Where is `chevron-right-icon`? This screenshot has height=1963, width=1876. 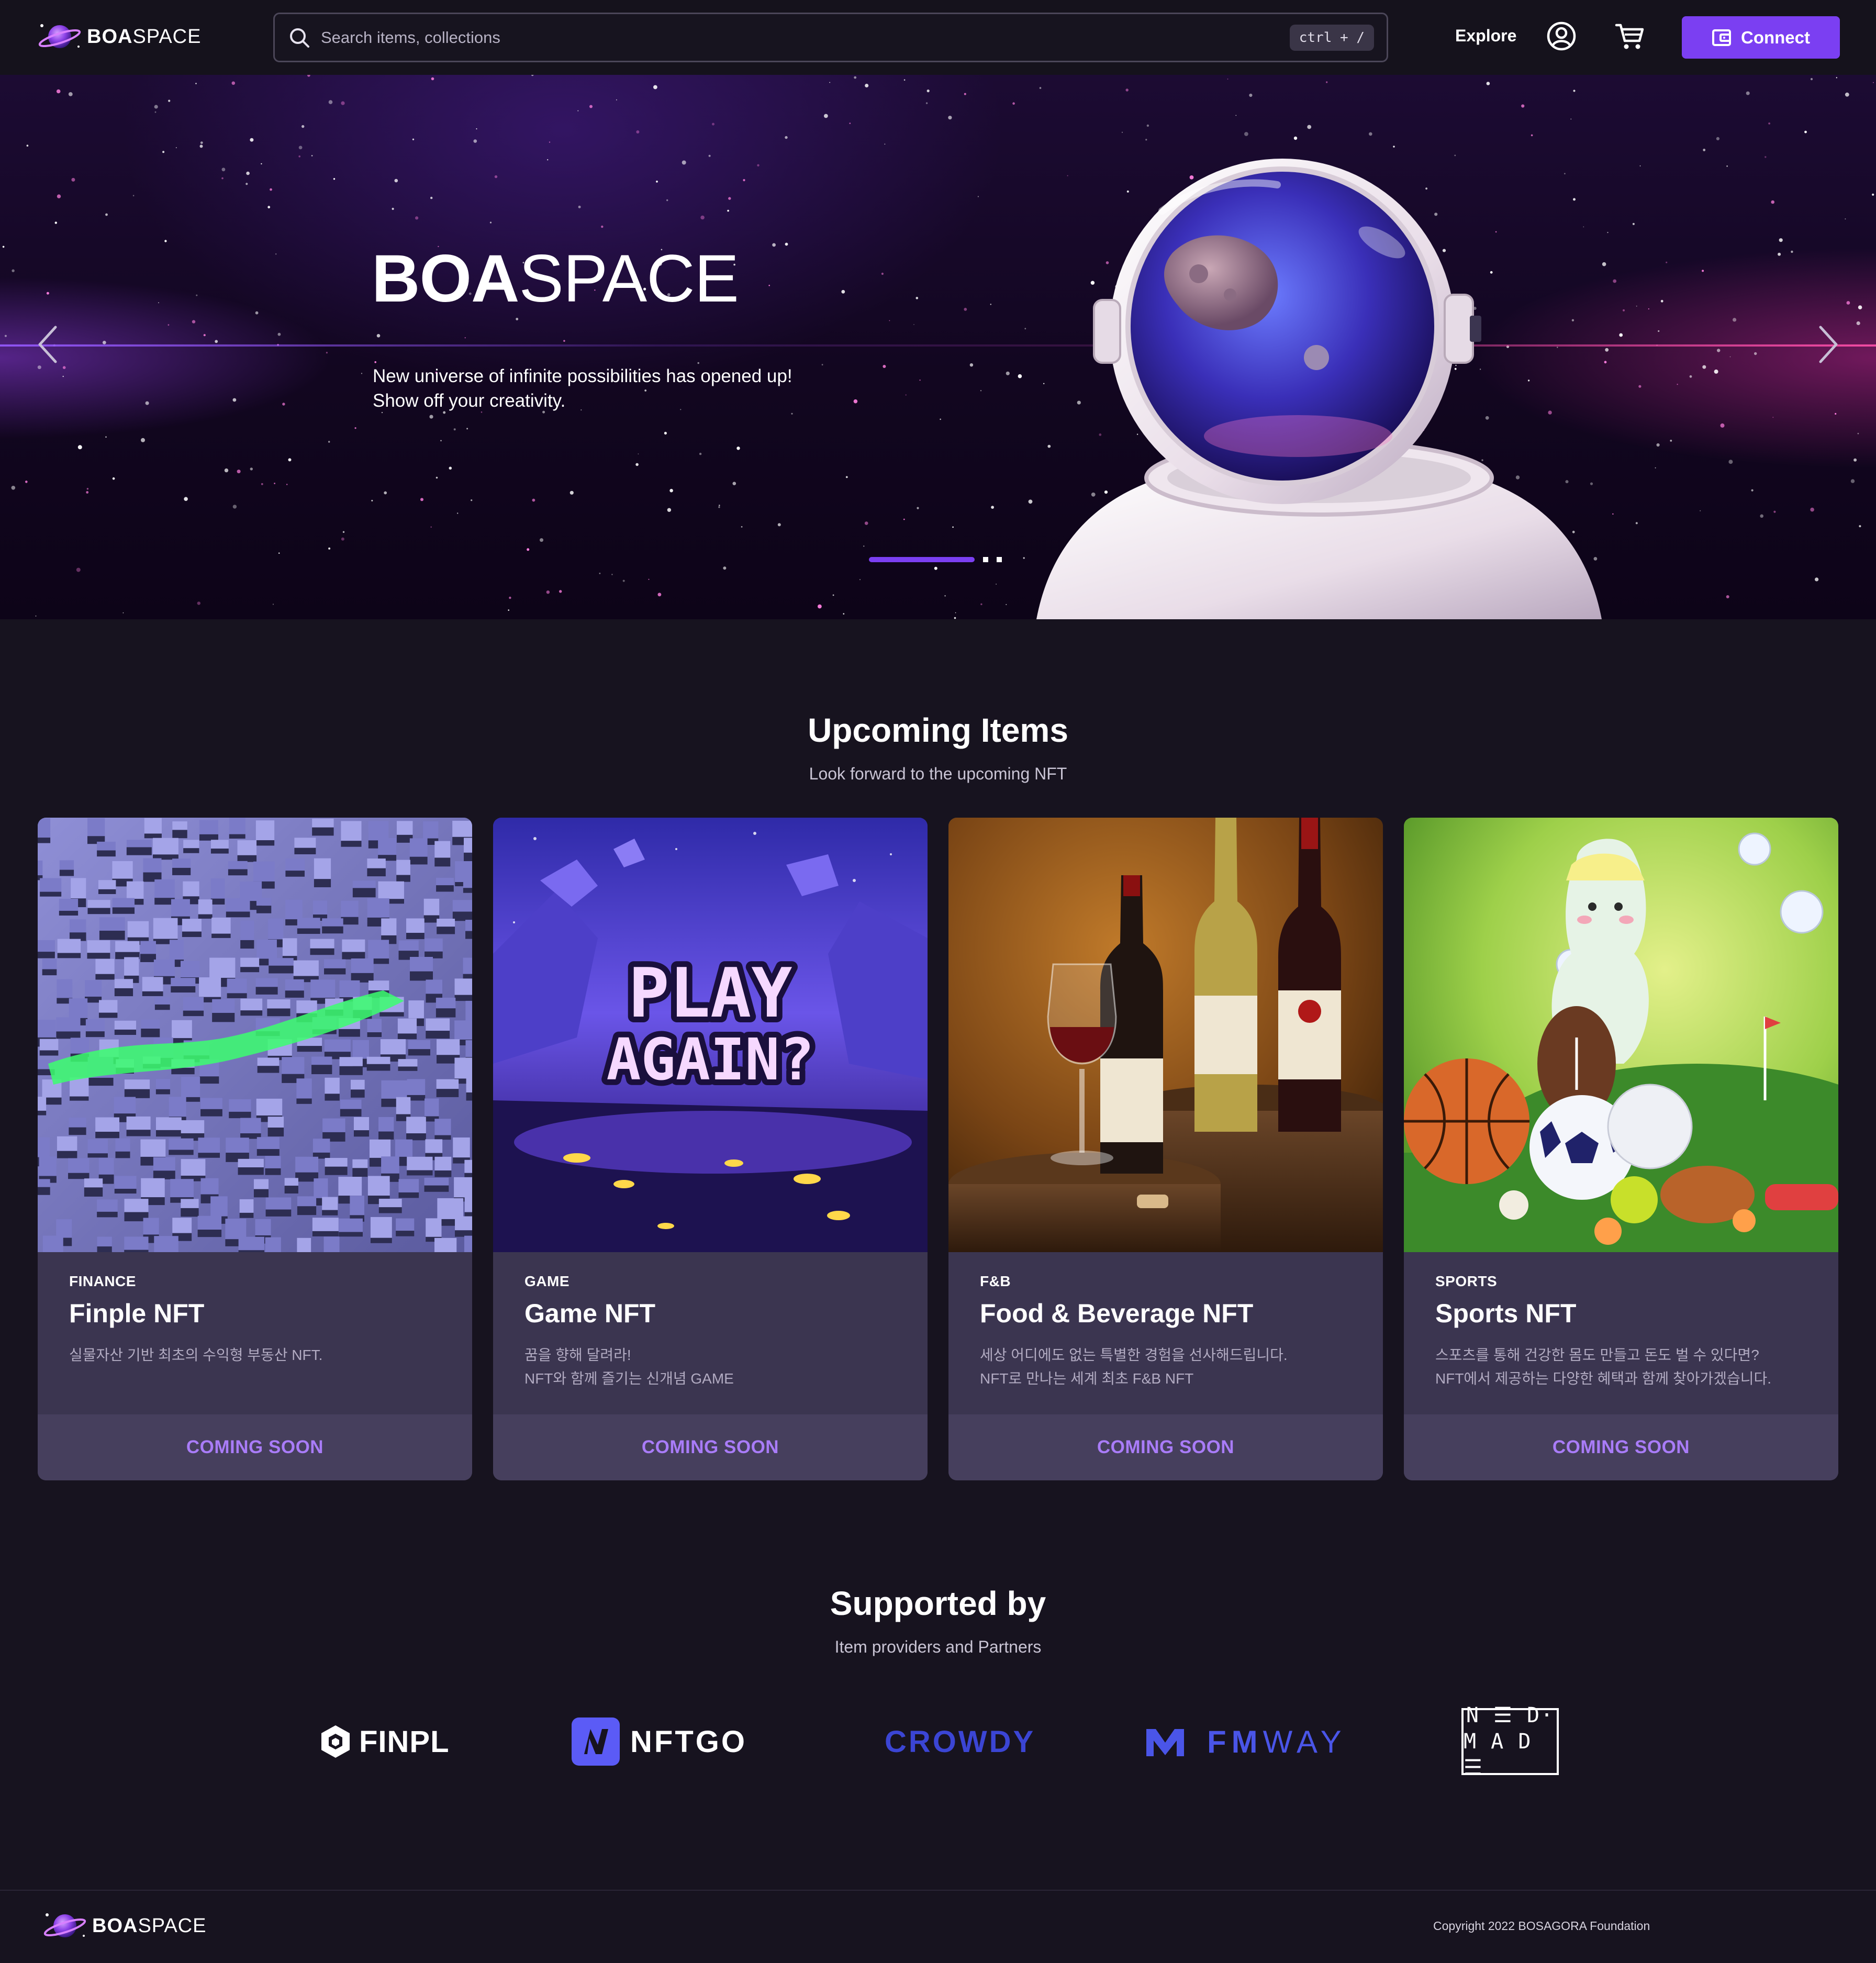 chevron-right-icon is located at coordinates (1828, 344).